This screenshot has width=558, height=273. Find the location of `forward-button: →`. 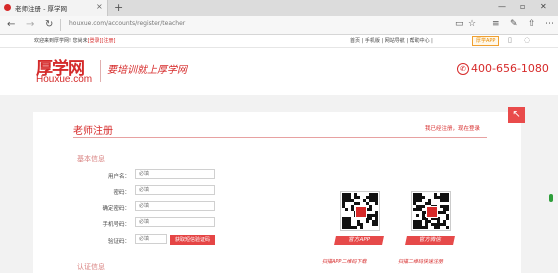

forward-button: → is located at coordinates (30, 25).